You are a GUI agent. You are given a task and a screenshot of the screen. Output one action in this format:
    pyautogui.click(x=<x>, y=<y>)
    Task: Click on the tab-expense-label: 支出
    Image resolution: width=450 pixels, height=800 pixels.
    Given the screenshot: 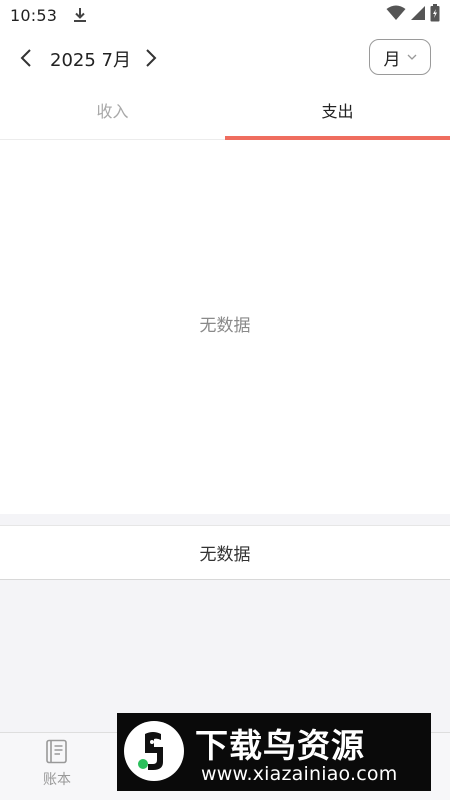 What is the action you would take?
    pyautogui.click(x=337, y=111)
    